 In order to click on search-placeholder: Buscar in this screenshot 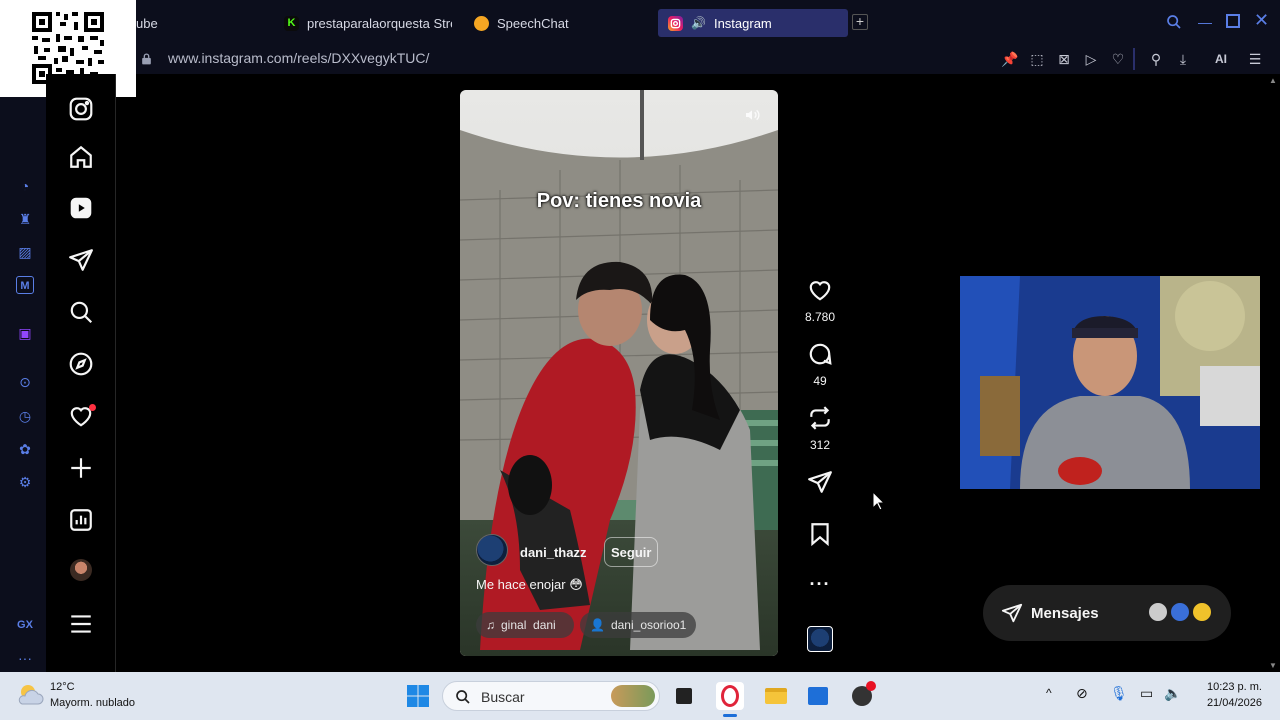, I will do `click(503, 697)`.